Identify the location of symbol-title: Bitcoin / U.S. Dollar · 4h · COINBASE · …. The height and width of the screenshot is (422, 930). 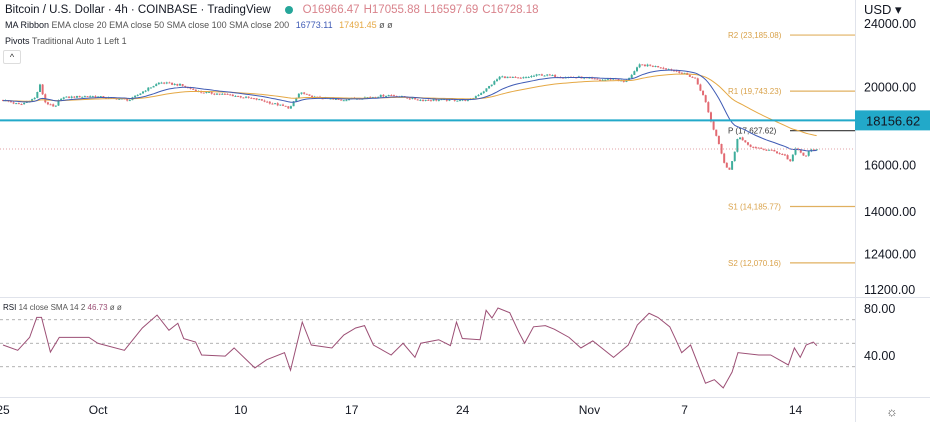
(138, 10).